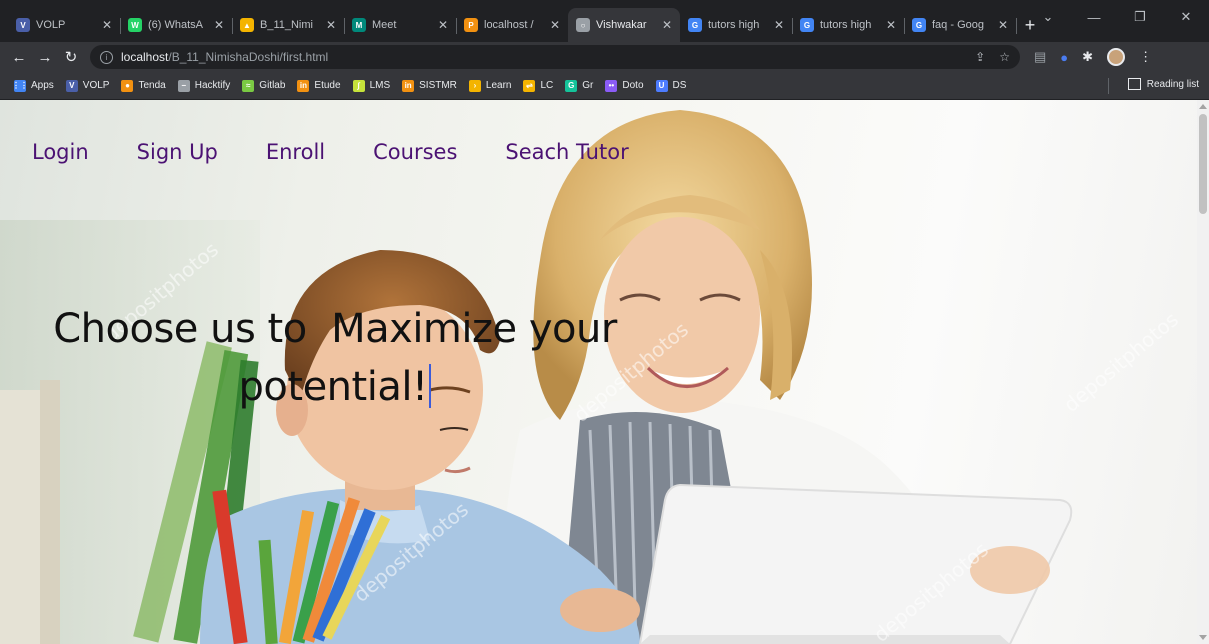 Image resolution: width=1209 pixels, height=644 pixels. I want to click on tenda-icon: ●, so click(127, 85).